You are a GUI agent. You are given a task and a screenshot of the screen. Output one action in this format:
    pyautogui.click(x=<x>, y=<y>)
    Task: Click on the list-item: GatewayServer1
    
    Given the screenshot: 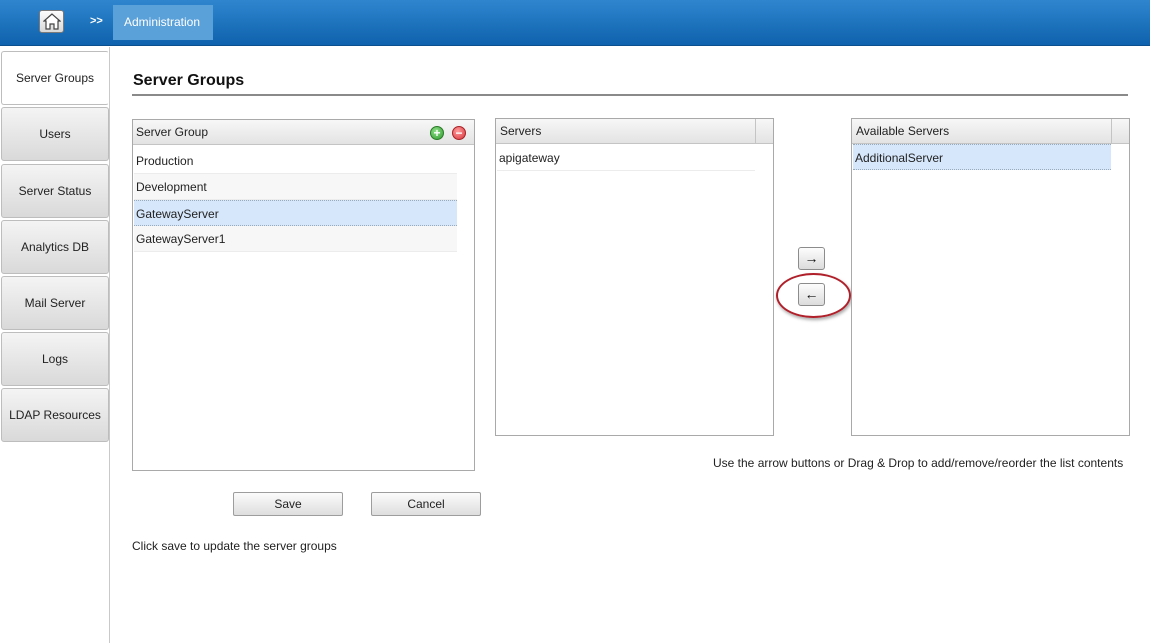 What is the action you would take?
    pyautogui.click(x=295, y=239)
    